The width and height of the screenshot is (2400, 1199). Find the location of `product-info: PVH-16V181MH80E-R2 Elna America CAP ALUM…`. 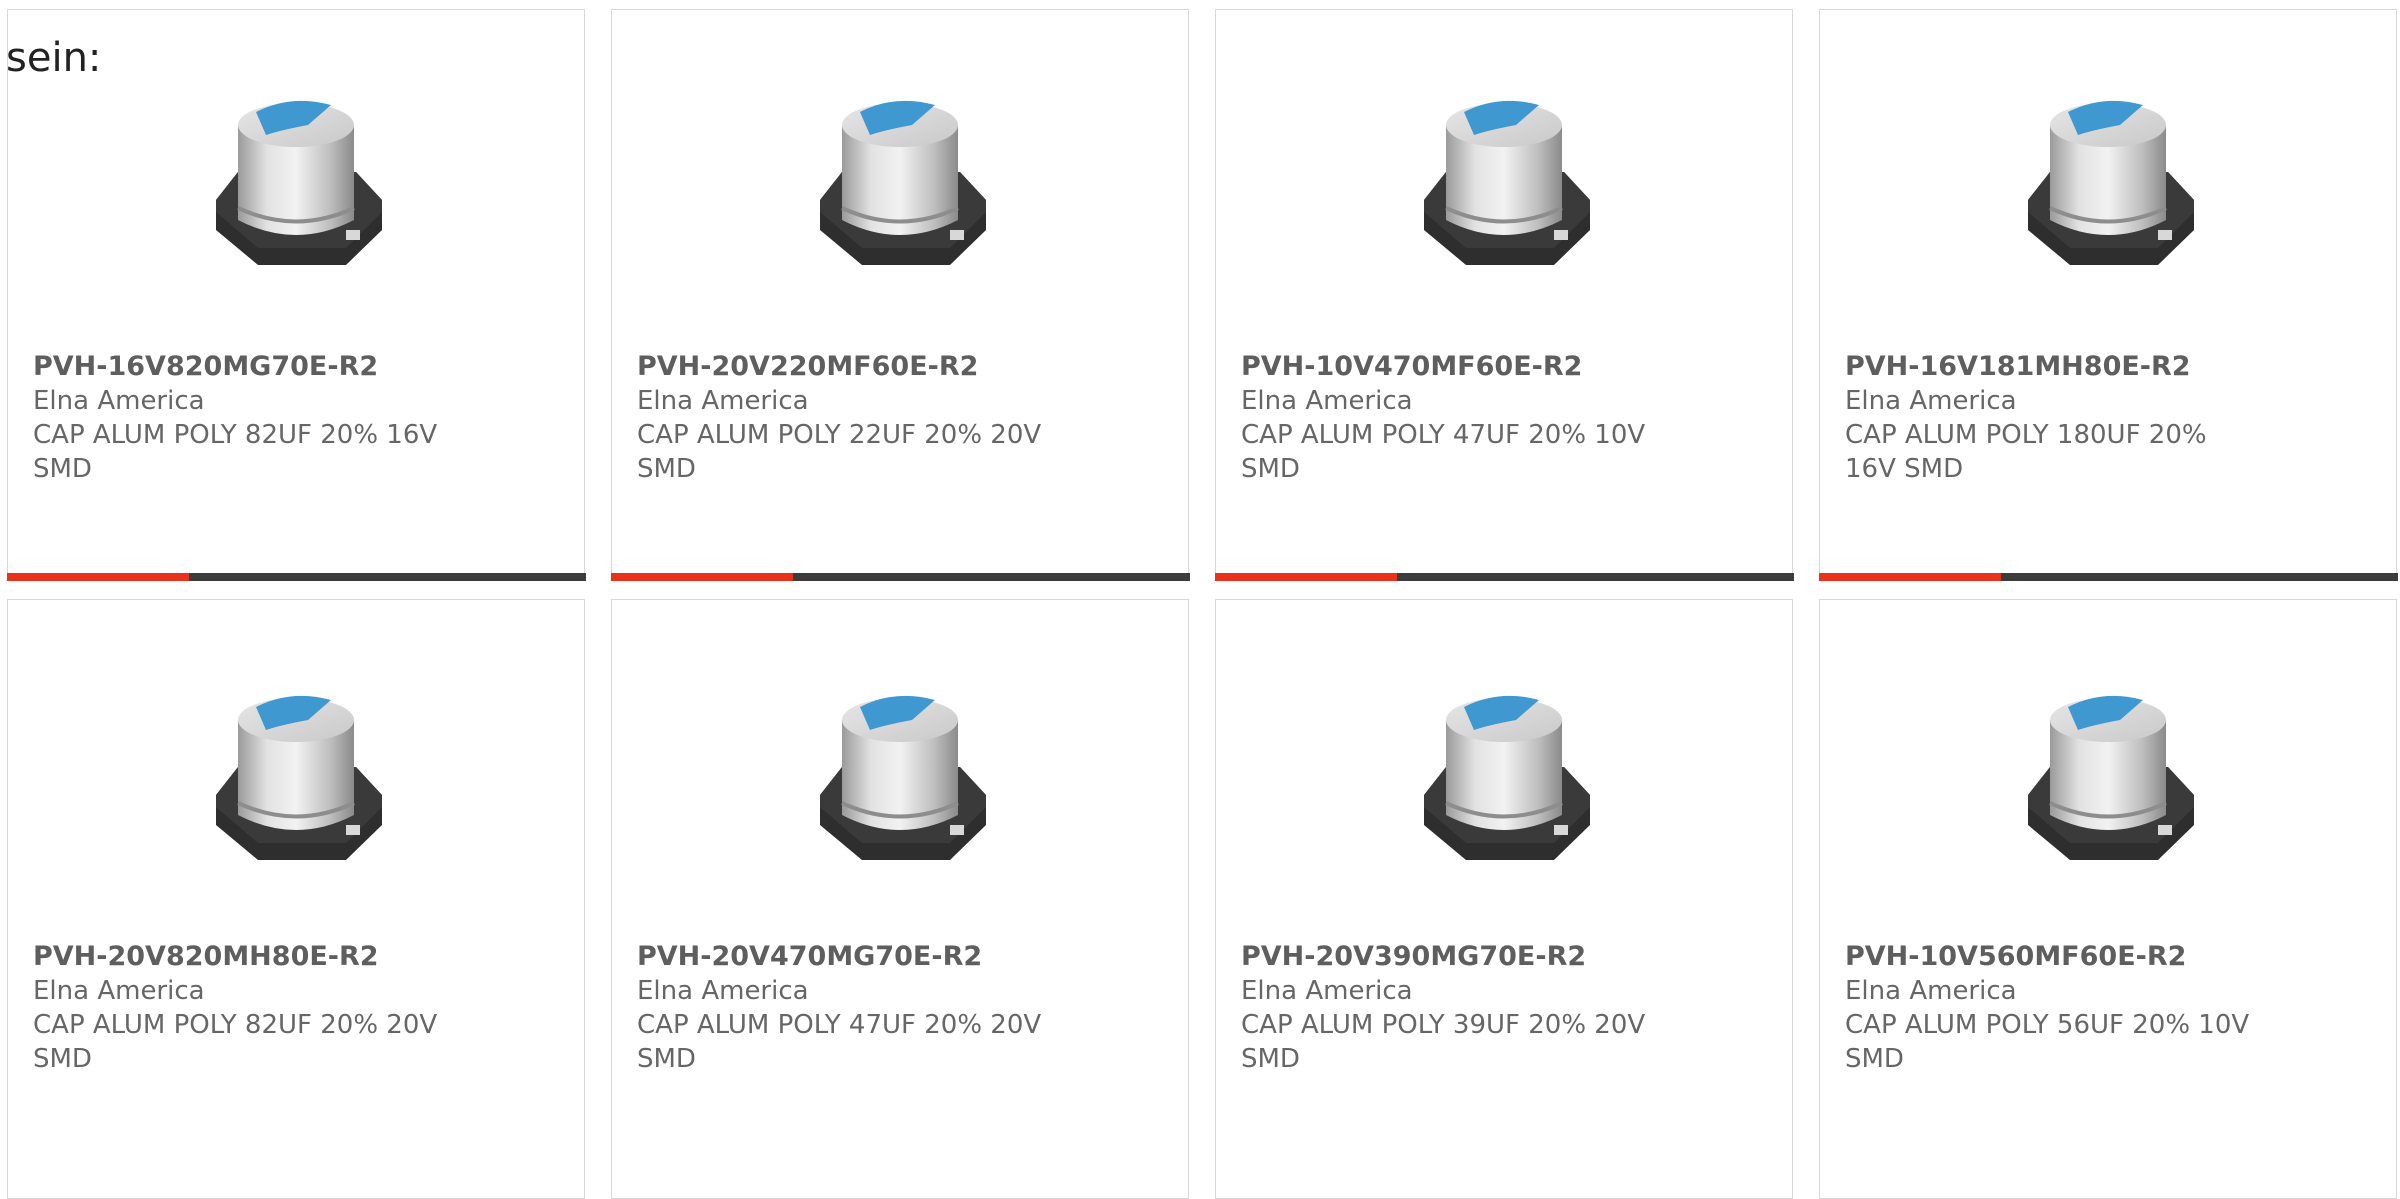

product-info: PVH-16V181MH80E-R2 Elna America CAP ALUM… is located at coordinates (2110, 418).